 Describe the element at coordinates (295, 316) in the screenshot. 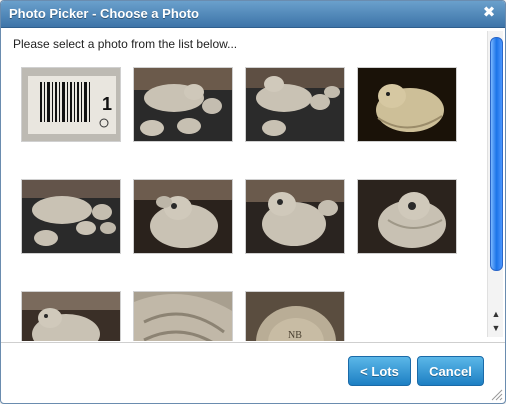

I see `photo-thumbnail-base-marking: NB` at that location.